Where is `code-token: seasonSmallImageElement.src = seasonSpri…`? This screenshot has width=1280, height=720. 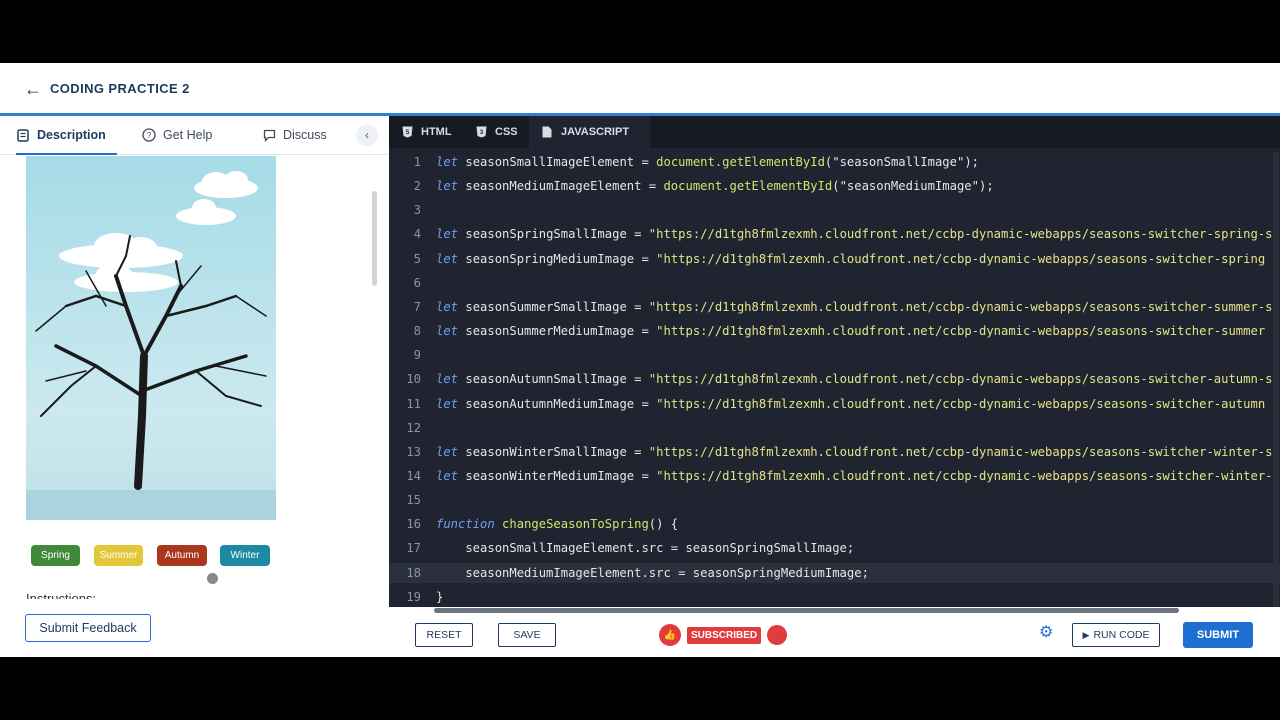
code-token: seasonSmallImageElement.src = seasonSpri… is located at coordinates (645, 548).